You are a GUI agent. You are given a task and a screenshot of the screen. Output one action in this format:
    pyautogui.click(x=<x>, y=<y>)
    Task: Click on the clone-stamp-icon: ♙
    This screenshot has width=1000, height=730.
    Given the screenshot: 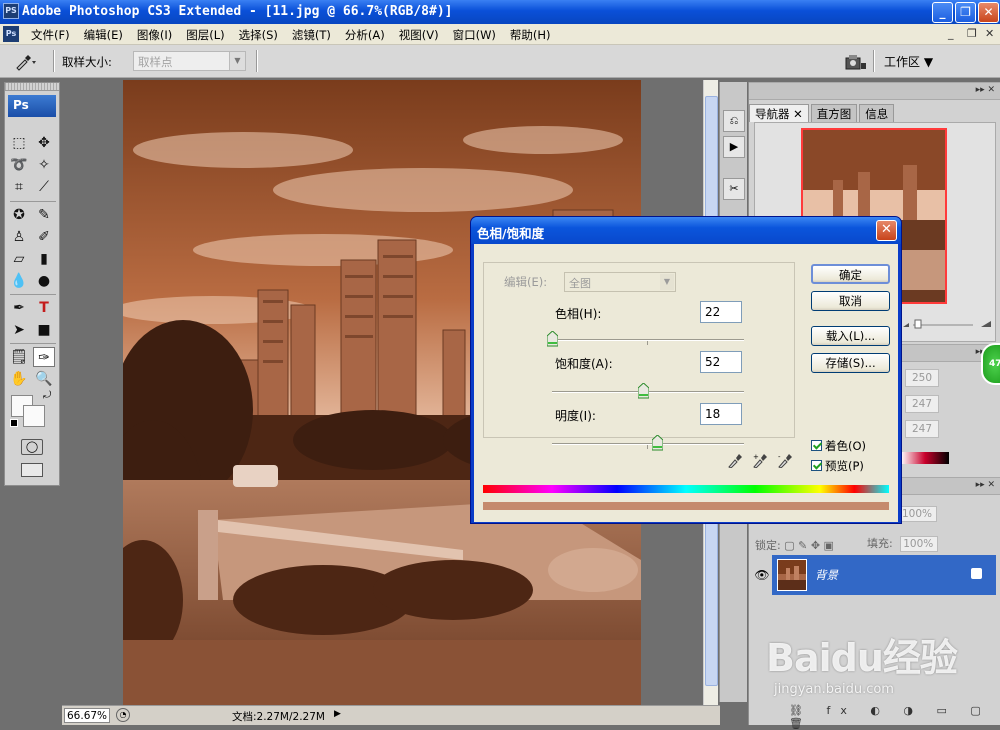 What is the action you would take?
    pyautogui.click(x=19, y=237)
    